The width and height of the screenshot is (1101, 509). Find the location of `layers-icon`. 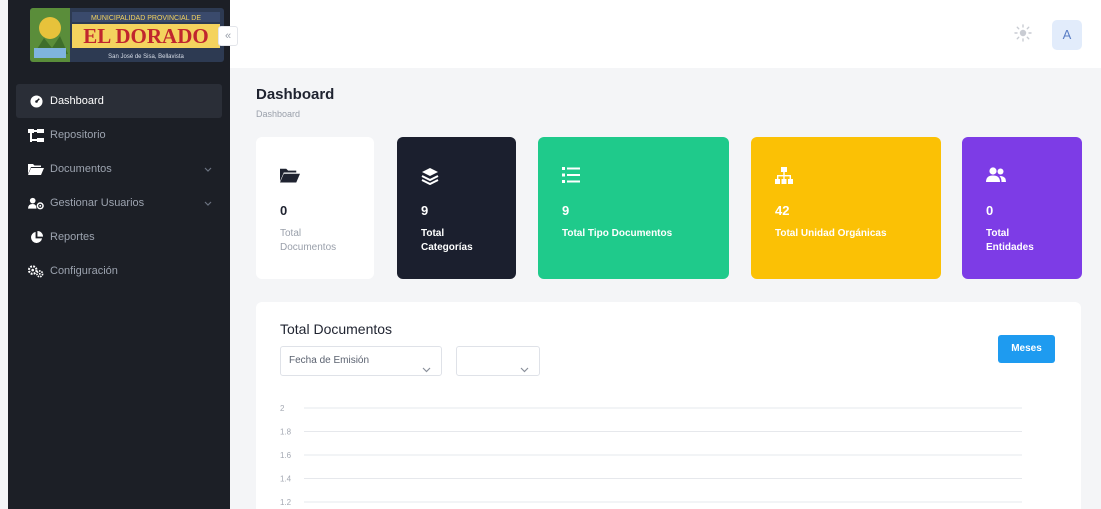

layers-icon is located at coordinates (431, 176).